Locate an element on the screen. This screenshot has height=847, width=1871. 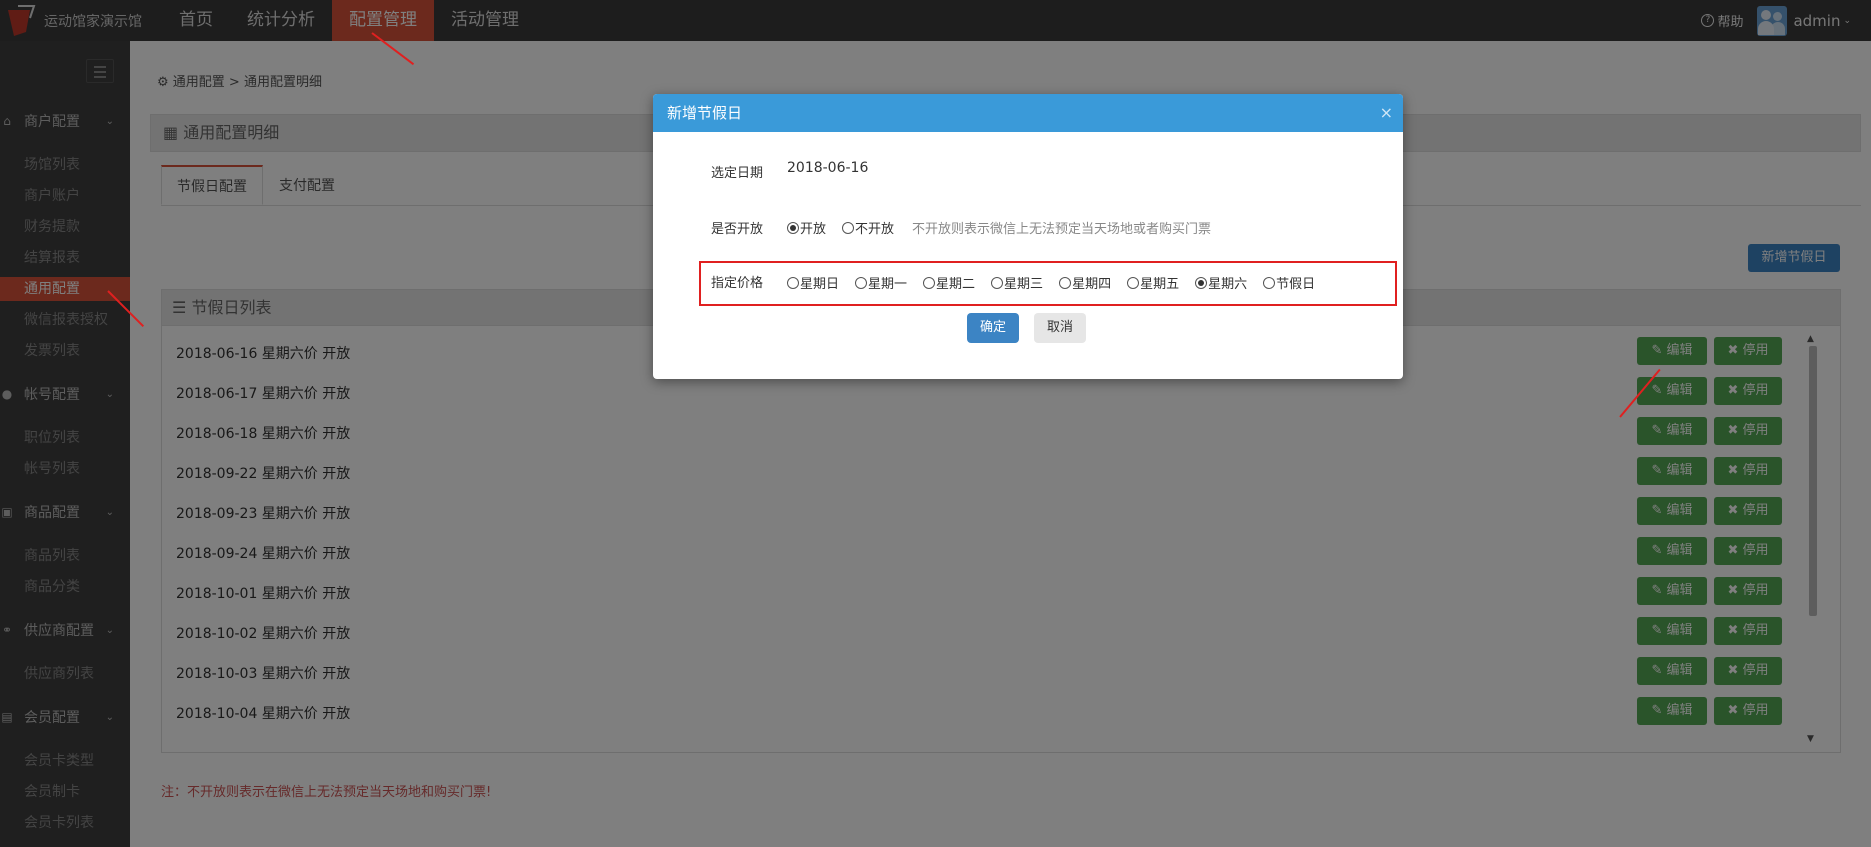
date-row: 选定日期 2018-06-16 is located at coordinates (1028, 171).